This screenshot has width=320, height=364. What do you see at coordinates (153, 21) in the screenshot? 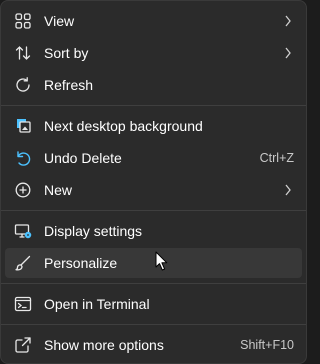
I see `menu-item-view: View` at bounding box center [153, 21].